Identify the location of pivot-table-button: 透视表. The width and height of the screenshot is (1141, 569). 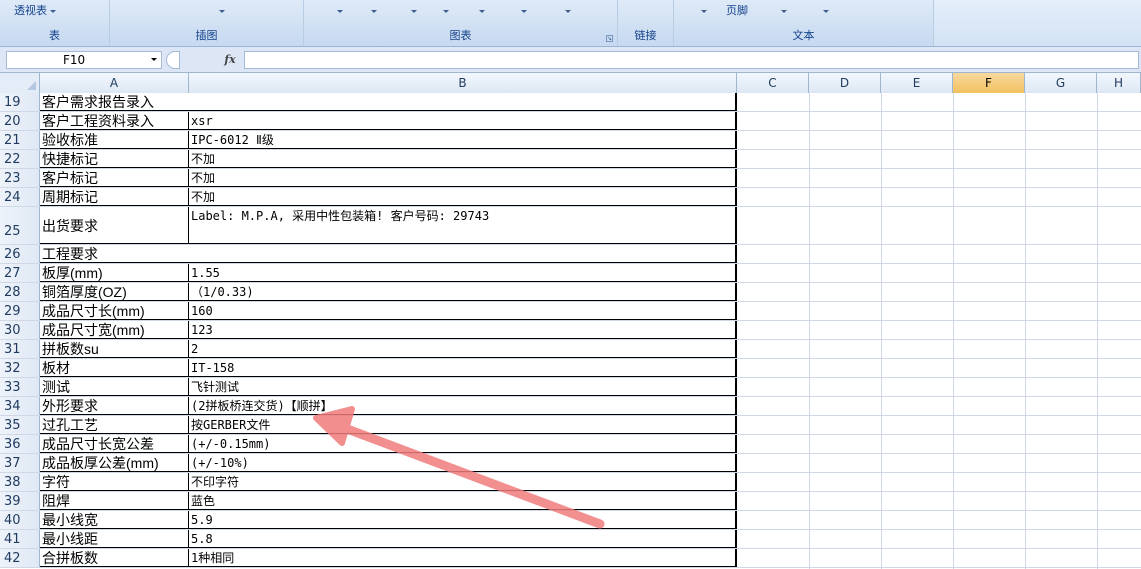
(35, 11).